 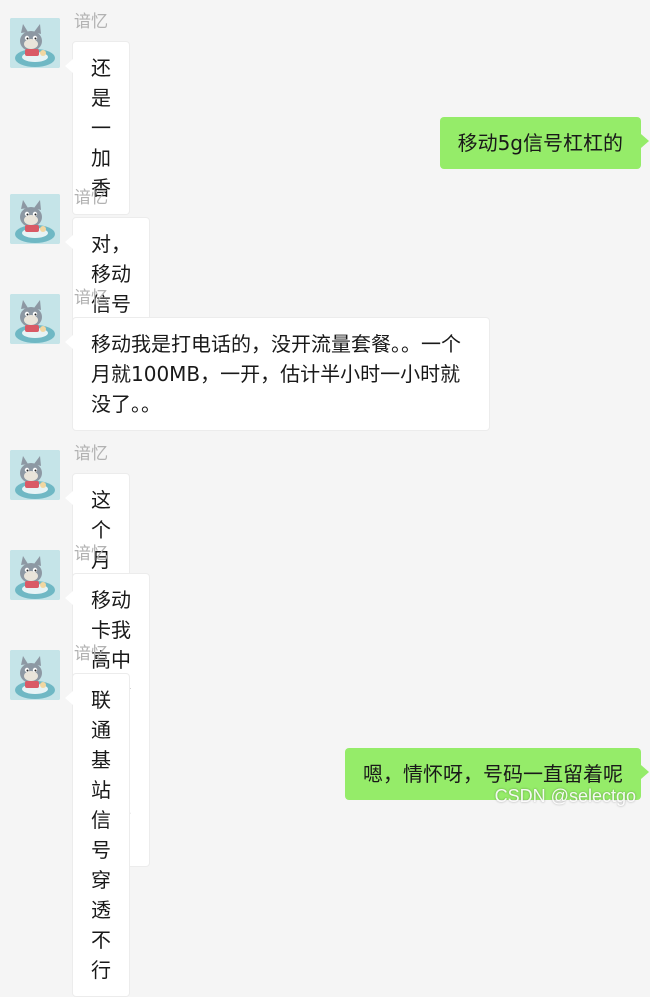 I want to click on watermark: CSDN @selectgo, so click(x=565, y=796).